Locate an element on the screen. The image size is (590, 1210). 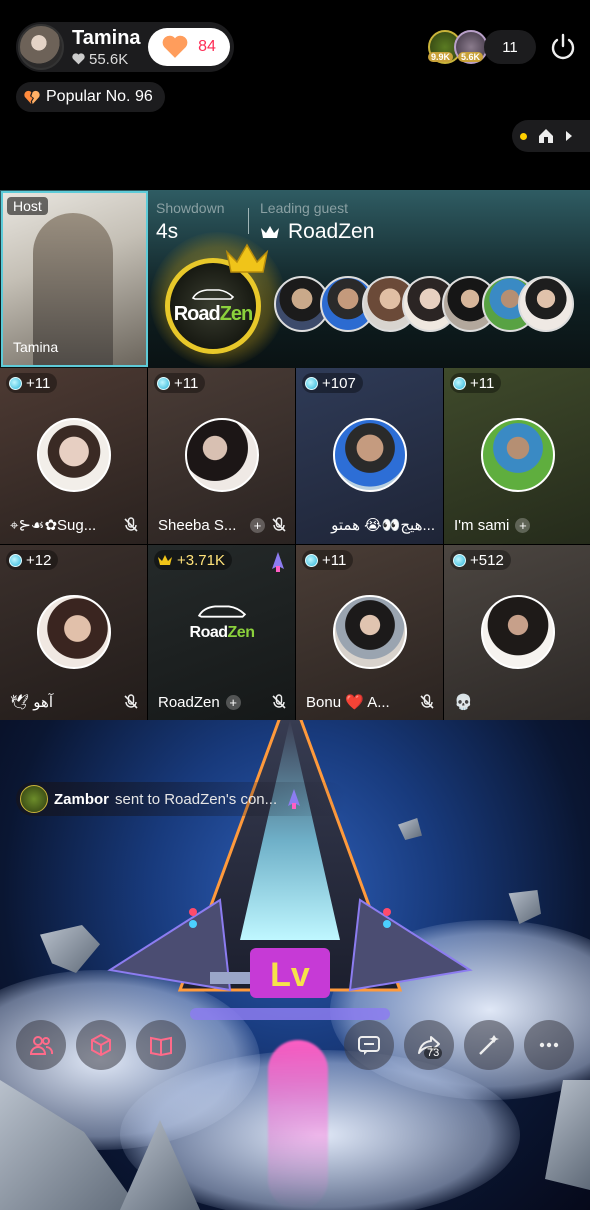
edit-button is located at coordinates (489, 1045).